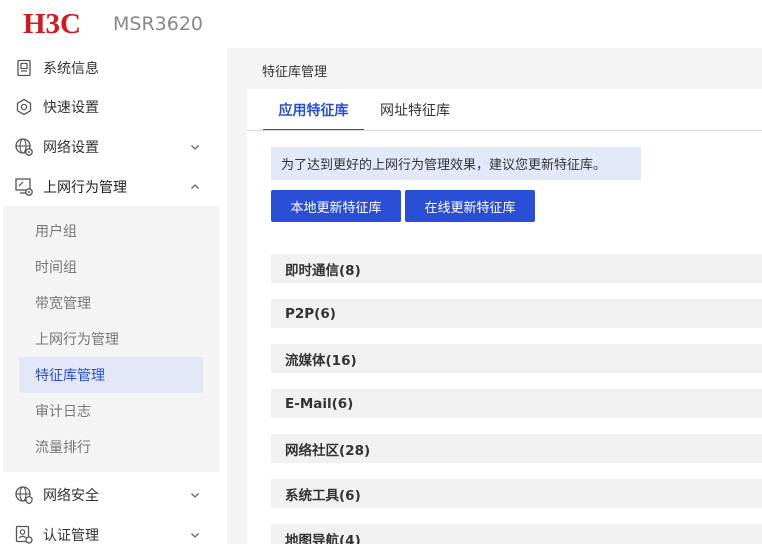 The height and width of the screenshot is (544, 762). Describe the element at coordinates (113, 495) in the screenshot. I see `sidebar-item-network-security: 网络安全` at that location.